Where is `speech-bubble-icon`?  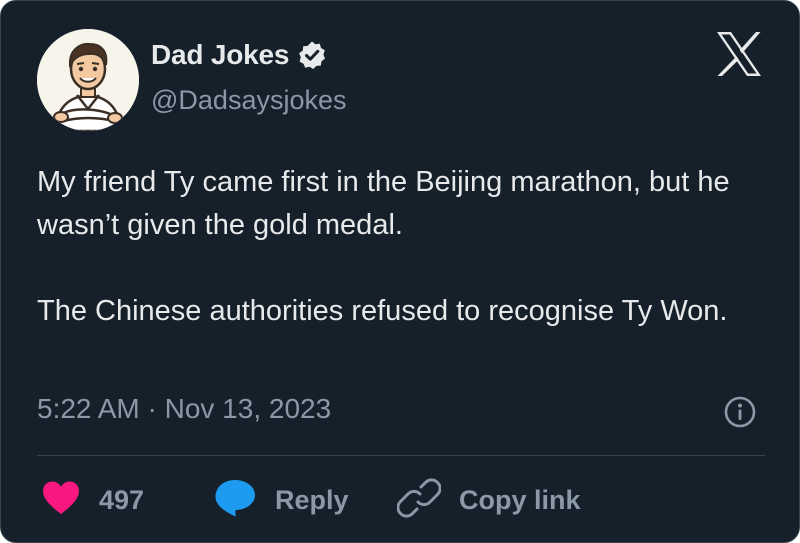 speech-bubble-icon is located at coordinates (235, 500).